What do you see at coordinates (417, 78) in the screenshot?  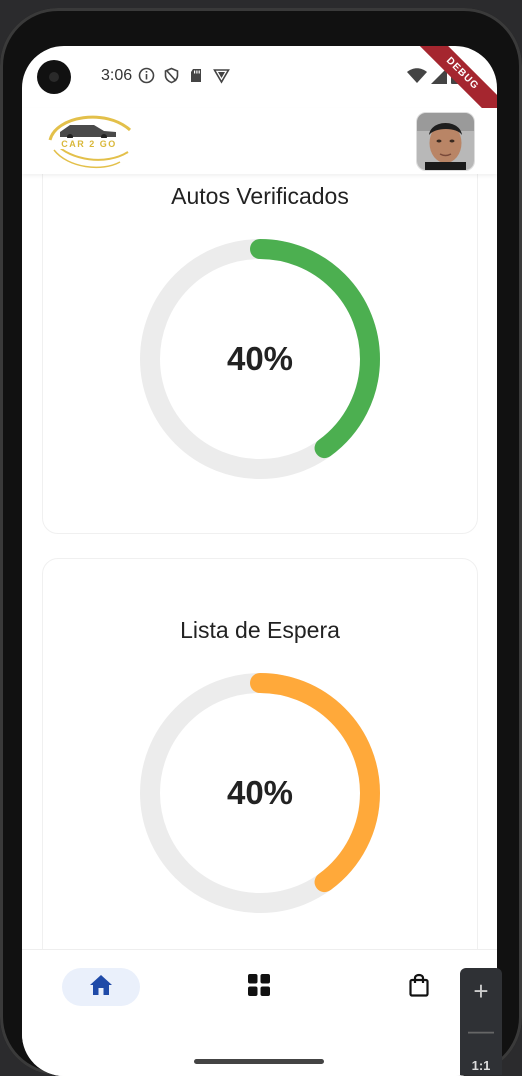 I see `wifi-icon` at bounding box center [417, 78].